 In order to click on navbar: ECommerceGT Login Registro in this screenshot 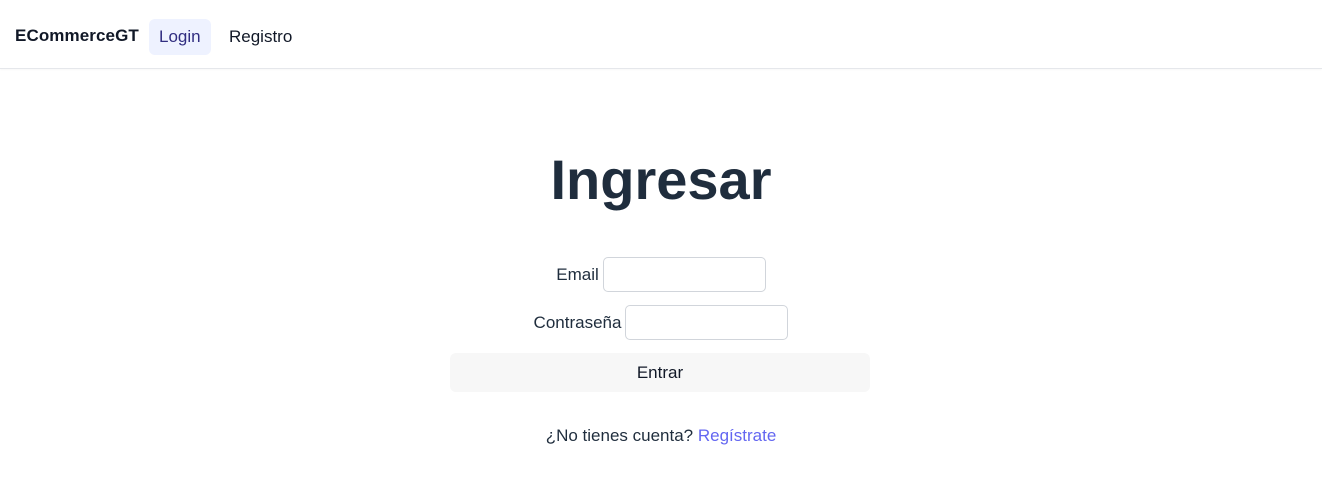, I will do `click(661, 34)`.